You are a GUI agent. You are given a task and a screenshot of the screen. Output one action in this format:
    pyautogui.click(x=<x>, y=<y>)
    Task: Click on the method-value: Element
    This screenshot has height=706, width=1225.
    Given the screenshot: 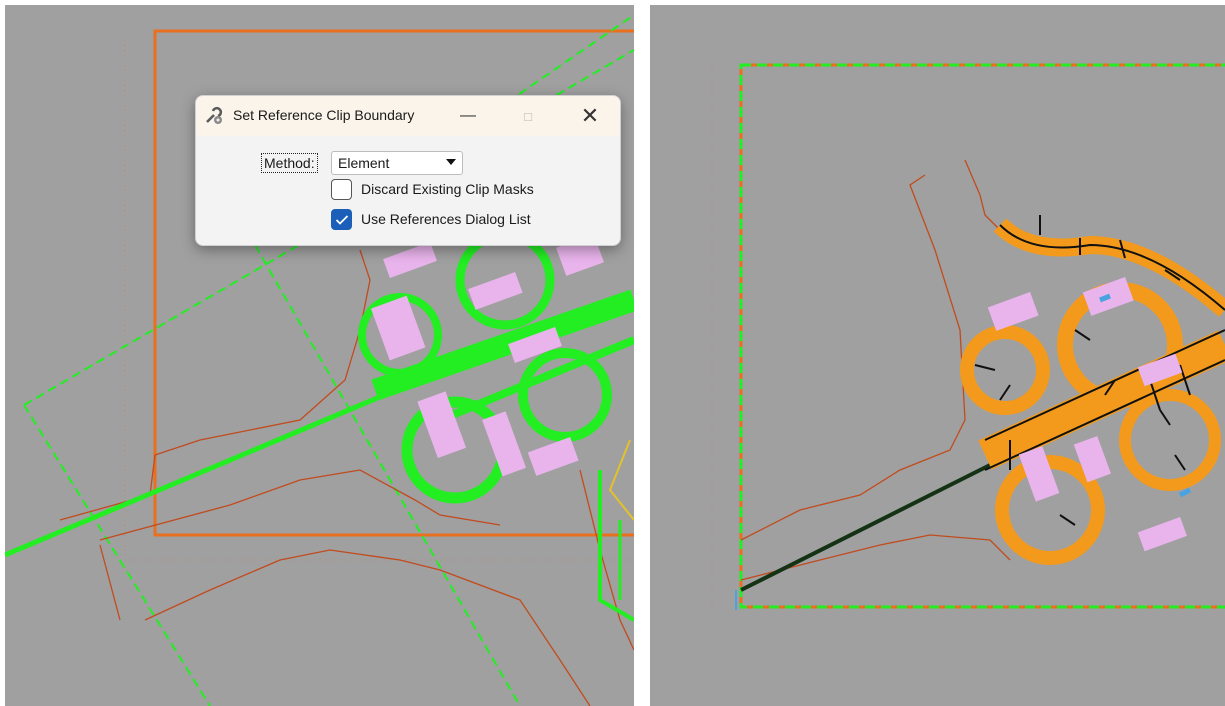 What is the action you would take?
    pyautogui.click(x=364, y=163)
    